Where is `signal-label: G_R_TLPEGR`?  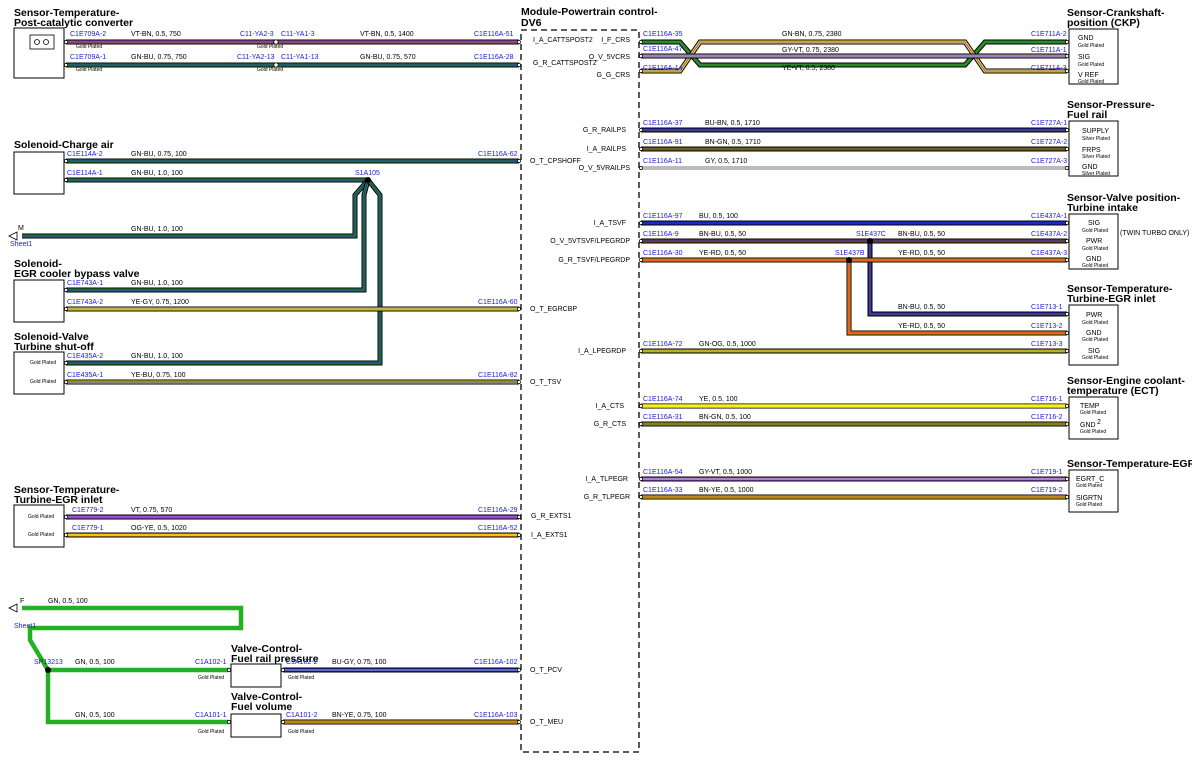
signal-label: G_R_TLPEGR is located at coordinates (607, 497).